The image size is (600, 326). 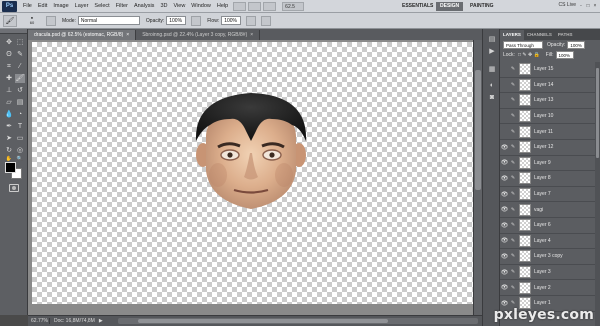 I want to click on layer-name: Layer 2, so click(x=542, y=288).